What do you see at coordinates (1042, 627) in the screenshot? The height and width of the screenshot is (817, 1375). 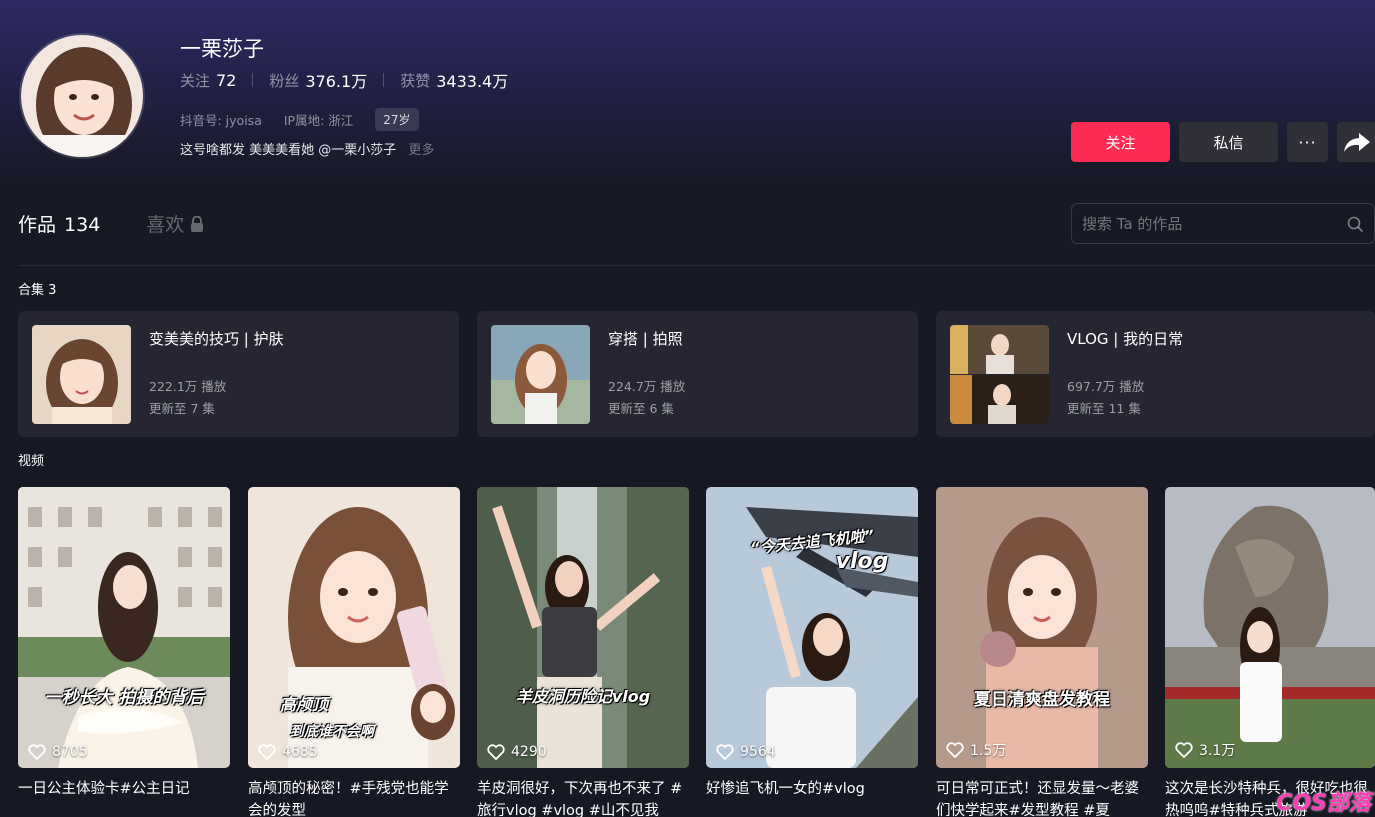 I see `video-thumbnail: 夏日清爽盘发教程 1.5万` at bounding box center [1042, 627].